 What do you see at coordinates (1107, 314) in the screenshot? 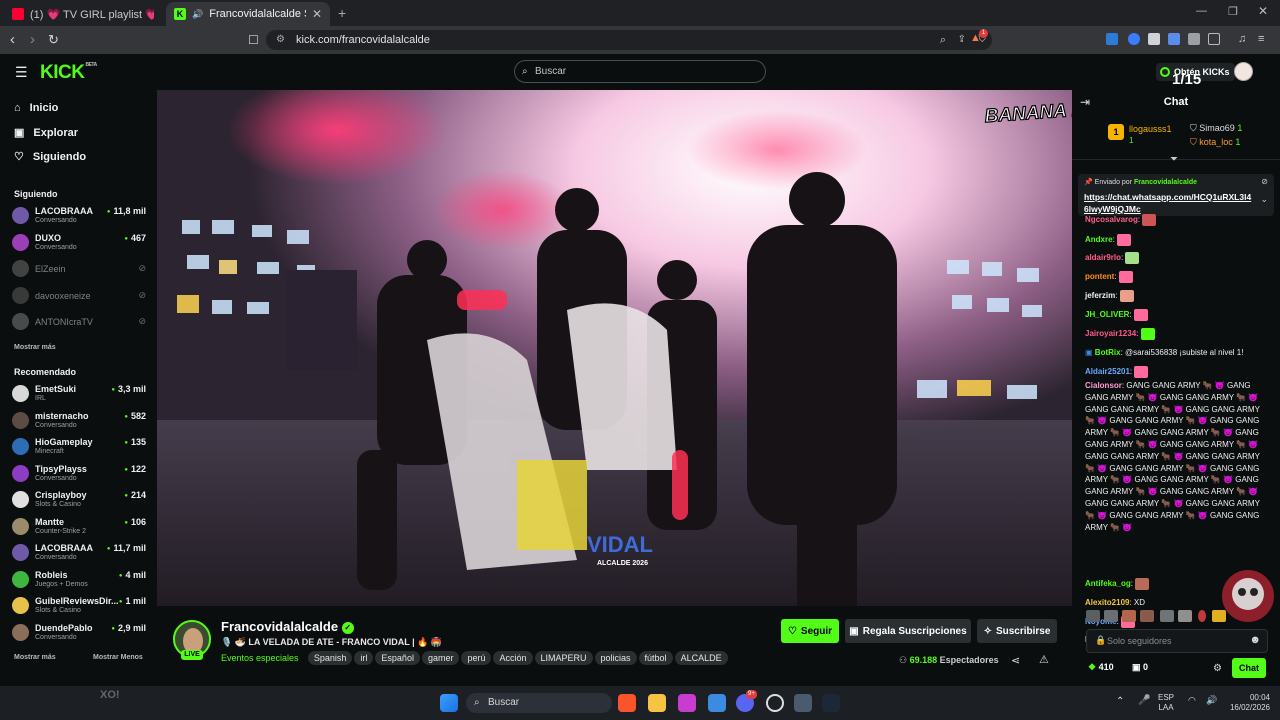
I see `chat-username: JH_OLIVER` at bounding box center [1107, 314].